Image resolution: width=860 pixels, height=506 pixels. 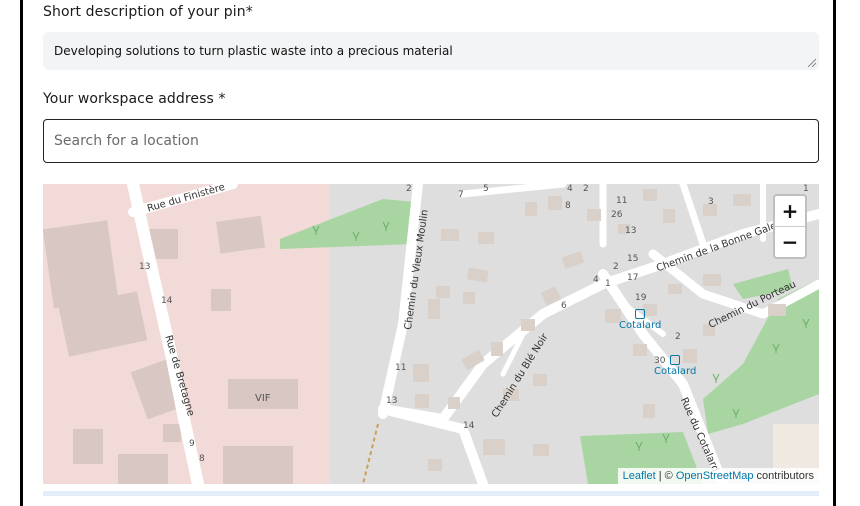 What do you see at coordinates (660, 361) in the screenshot?
I see `house-number: 30` at bounding box center [660, 361].